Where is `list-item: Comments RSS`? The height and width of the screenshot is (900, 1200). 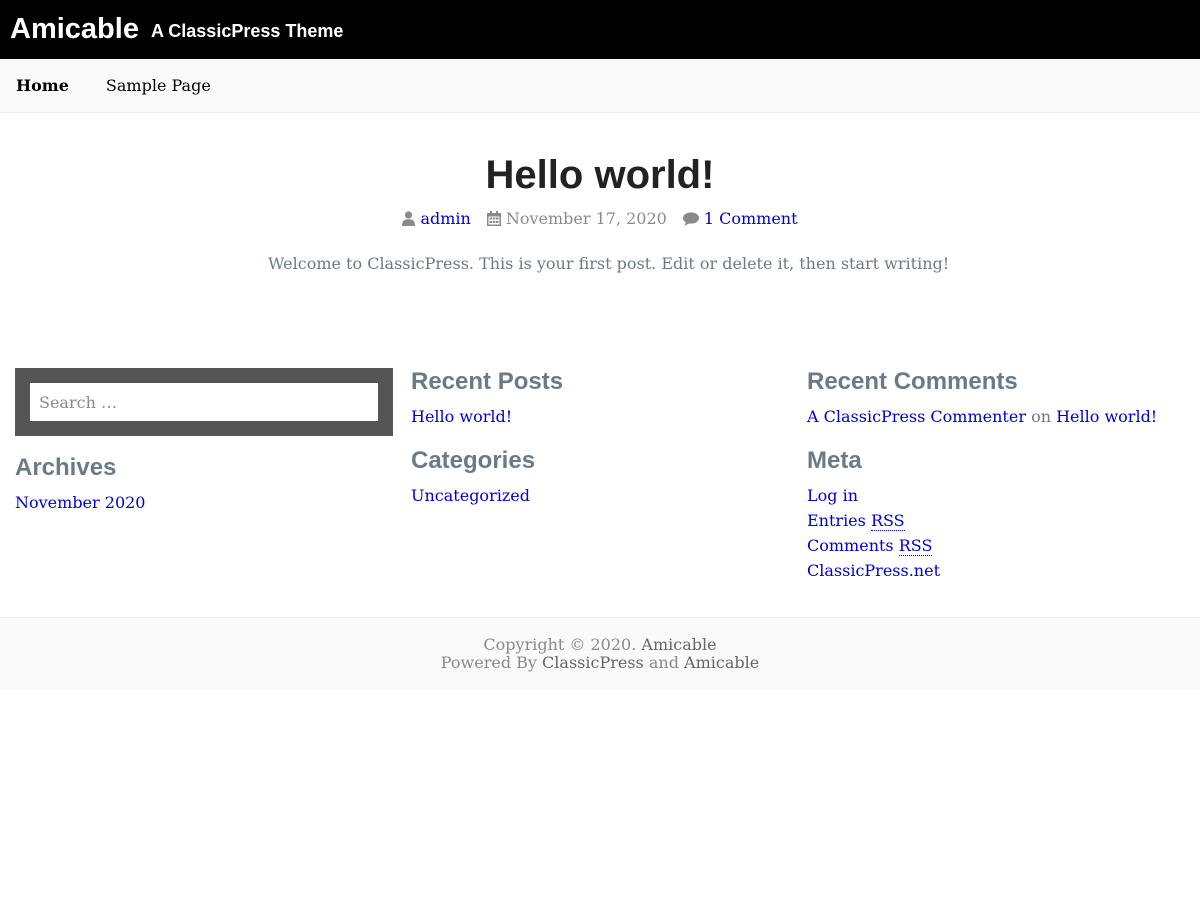 list-item: Comments RSS is located at coordinates (996, 545).